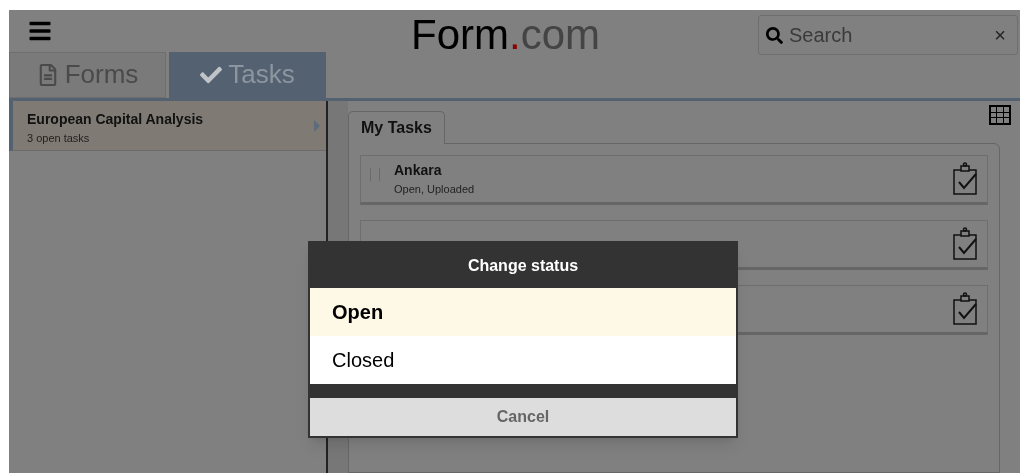 The width and height of the screenshot is (1020, 473). What do you see at coordinates (506, 35) in the screenshot?
I see `logo: Form.com` at bounding box center [506, 35].